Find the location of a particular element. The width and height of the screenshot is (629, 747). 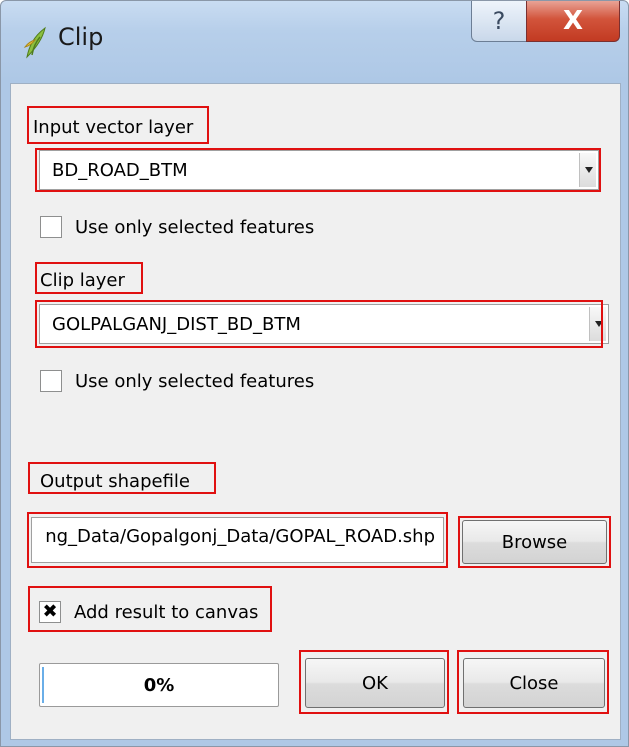

clip-use-selected-checkbox is located at coordinates (51, 381).